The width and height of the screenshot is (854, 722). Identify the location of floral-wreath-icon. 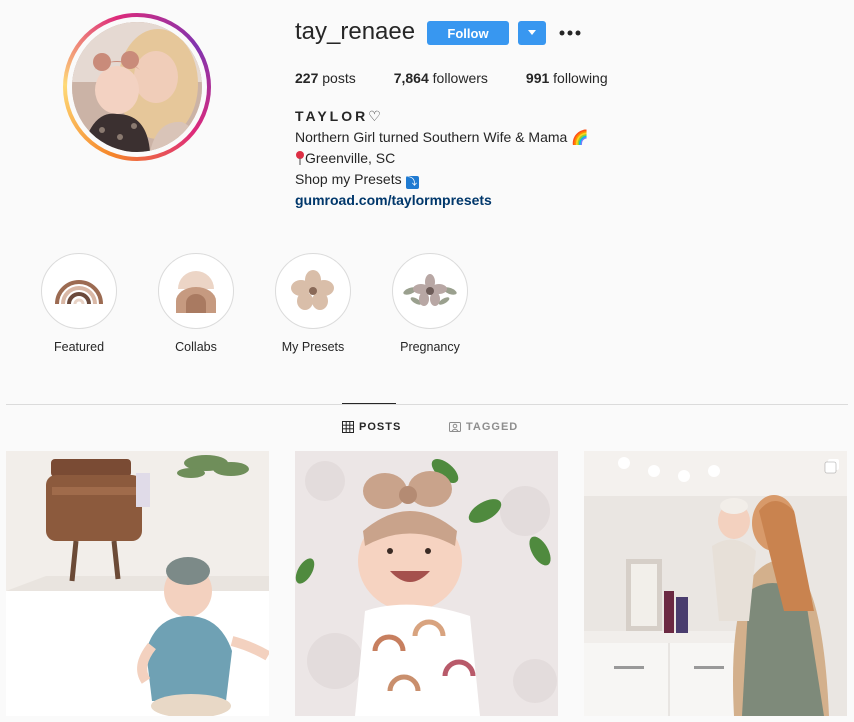
(430, 291).